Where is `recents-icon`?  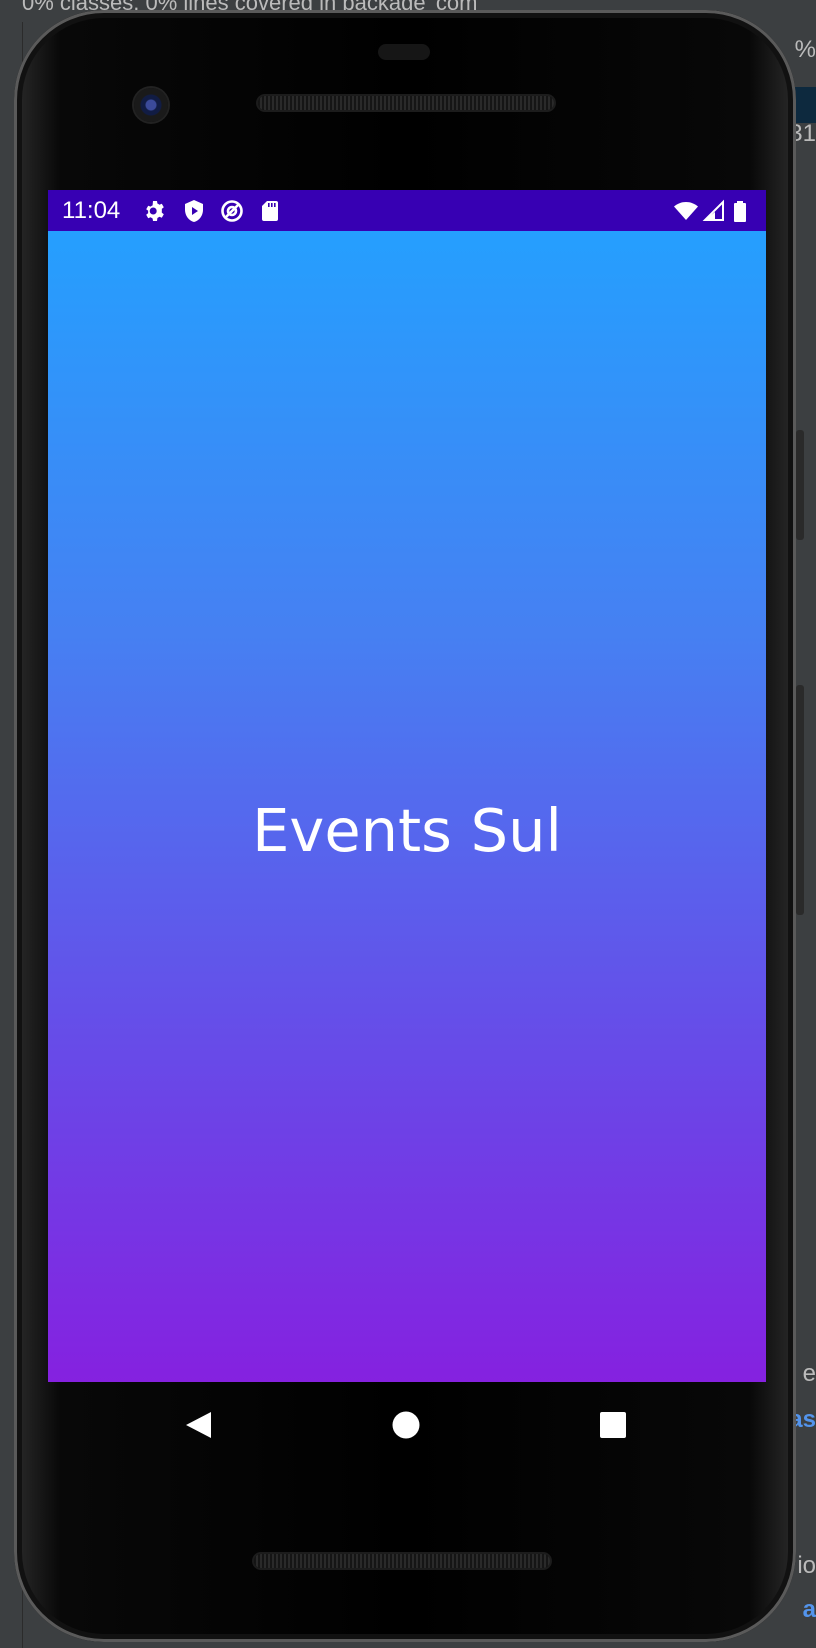 recents-icon is located at coordinates (613, 1425).